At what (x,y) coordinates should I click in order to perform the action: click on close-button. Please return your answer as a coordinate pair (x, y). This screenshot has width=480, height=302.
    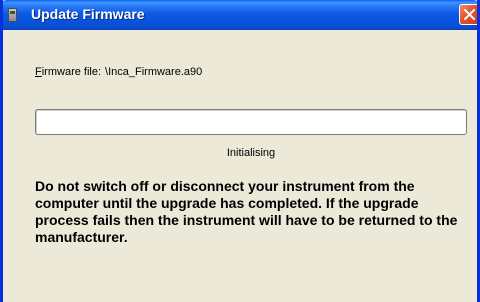
    Looking at the image, I should click on (468, 14).